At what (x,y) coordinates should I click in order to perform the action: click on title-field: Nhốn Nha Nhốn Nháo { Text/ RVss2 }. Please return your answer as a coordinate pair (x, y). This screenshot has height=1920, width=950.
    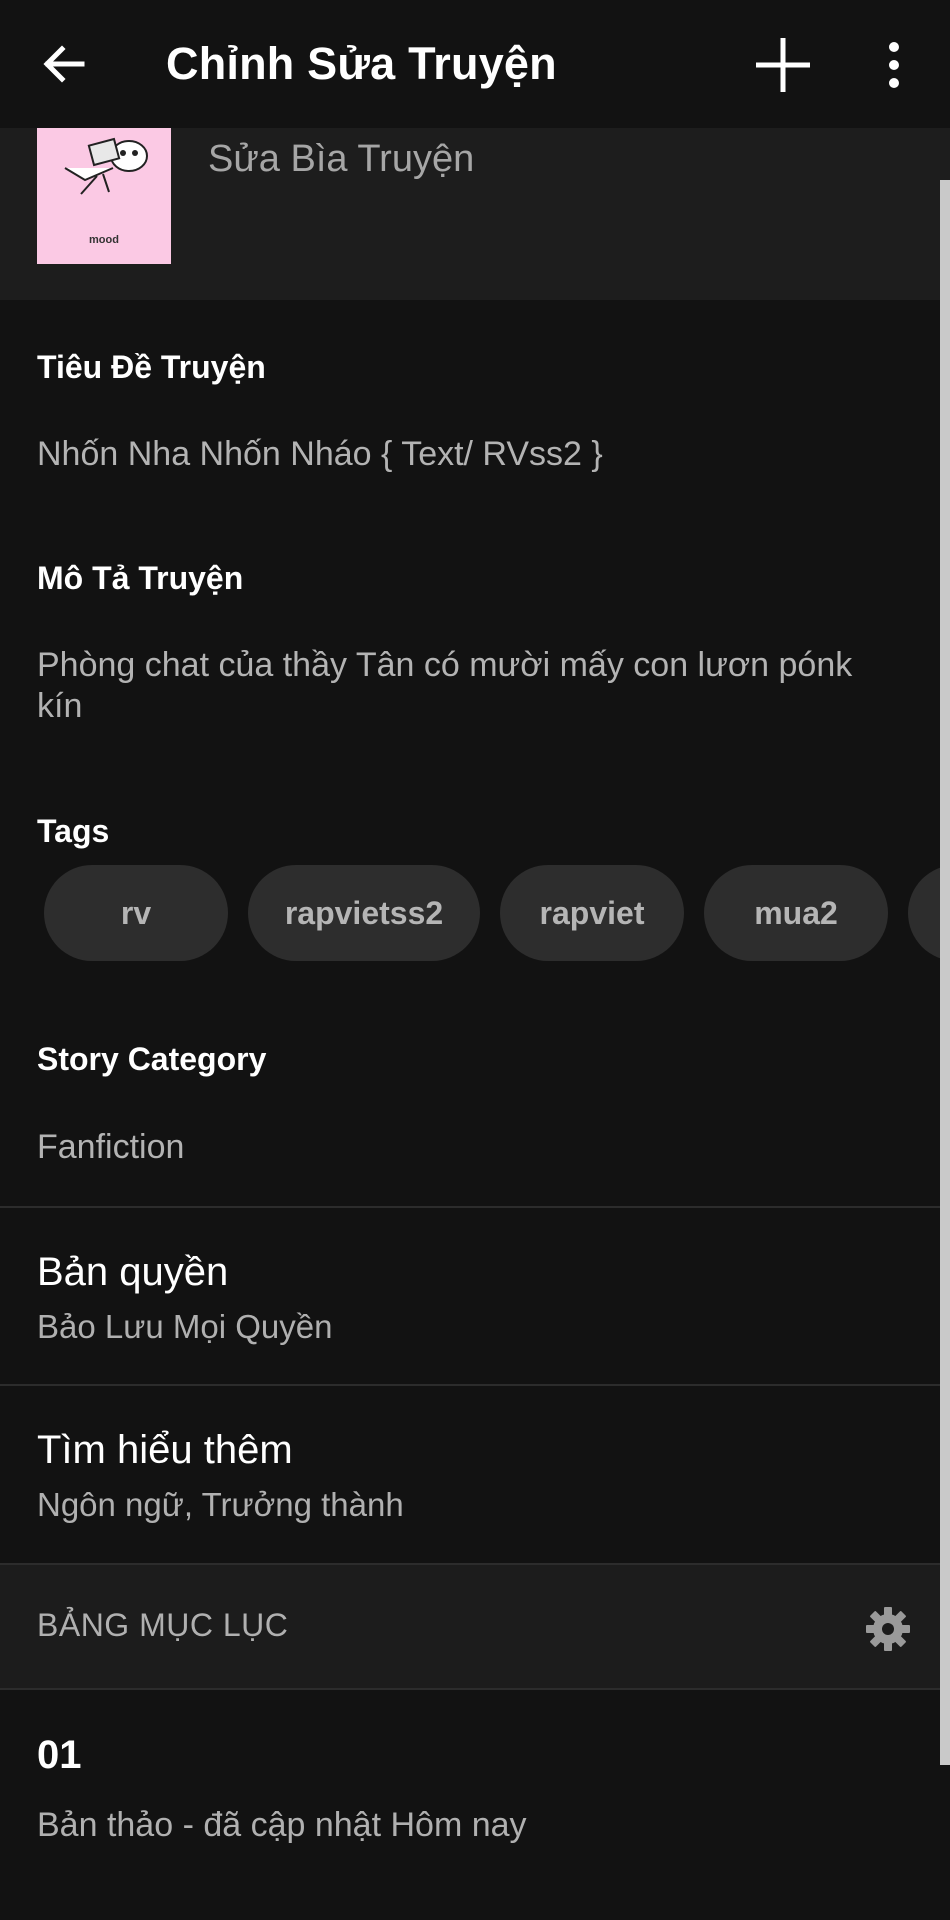
    Looking at the image, I should click on (467, 454).